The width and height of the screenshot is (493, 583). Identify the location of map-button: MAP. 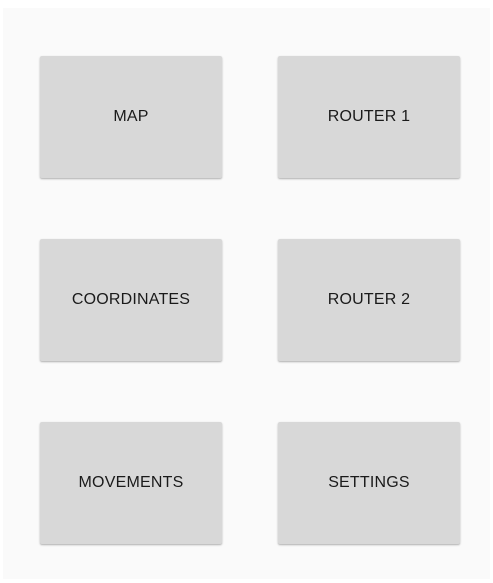
(131, 117).